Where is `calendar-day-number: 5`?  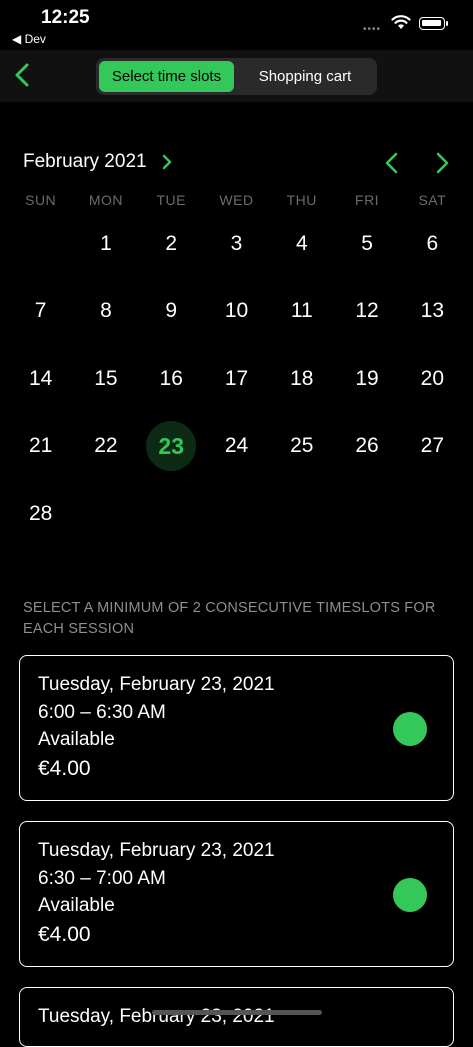
calendar-day-number: 5 is located at coordinates (367, 243).